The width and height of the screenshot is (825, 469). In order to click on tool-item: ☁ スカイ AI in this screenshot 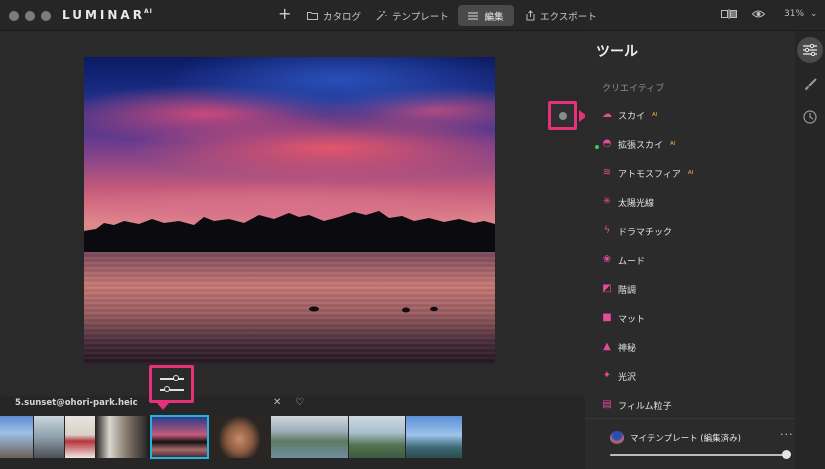, I will do `click(629, 115)`.